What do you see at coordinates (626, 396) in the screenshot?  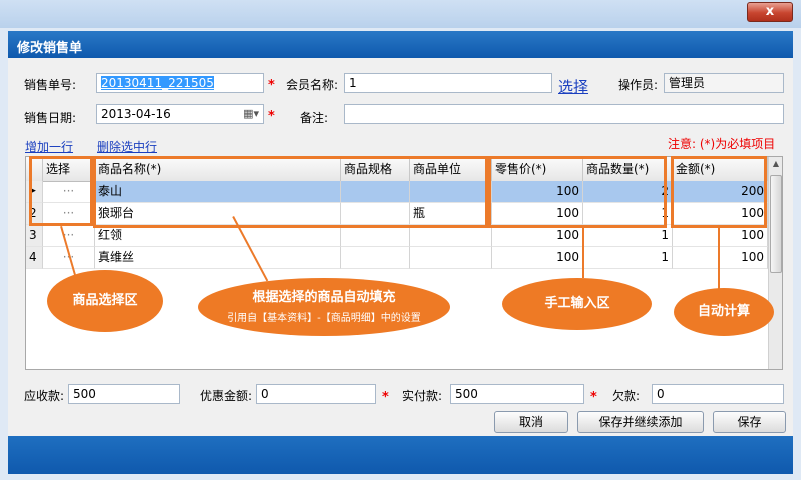 I see `owed-label: 欠款:` at bounding box center [626, 396].